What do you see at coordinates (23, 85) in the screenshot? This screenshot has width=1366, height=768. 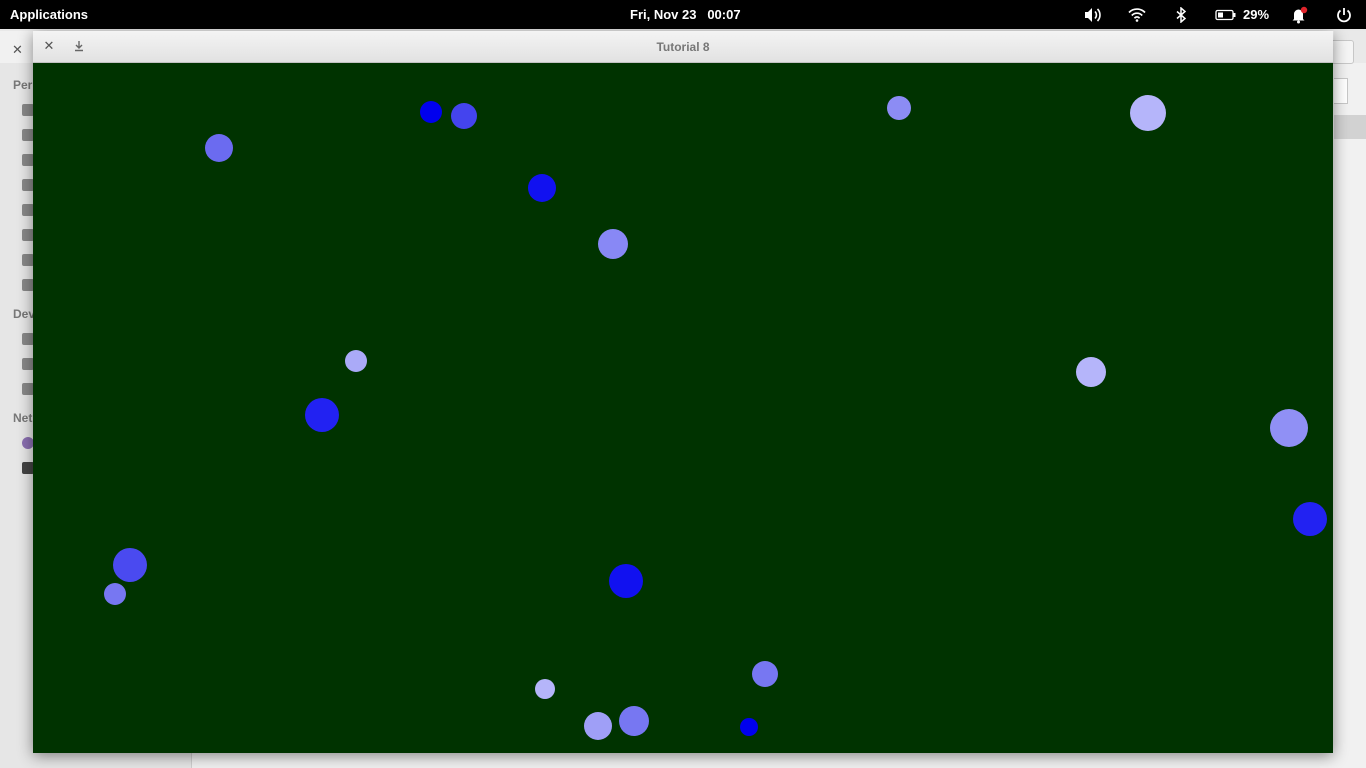 I see `sidebar-heading: Per` at bounding box center [23, 85].